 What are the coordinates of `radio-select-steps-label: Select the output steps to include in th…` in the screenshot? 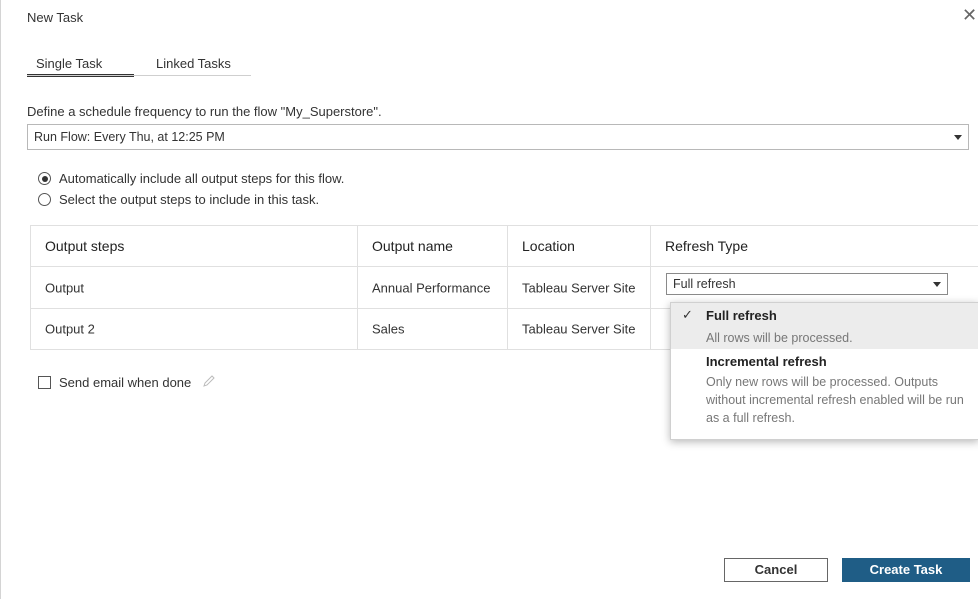 It's located at (189, 199).